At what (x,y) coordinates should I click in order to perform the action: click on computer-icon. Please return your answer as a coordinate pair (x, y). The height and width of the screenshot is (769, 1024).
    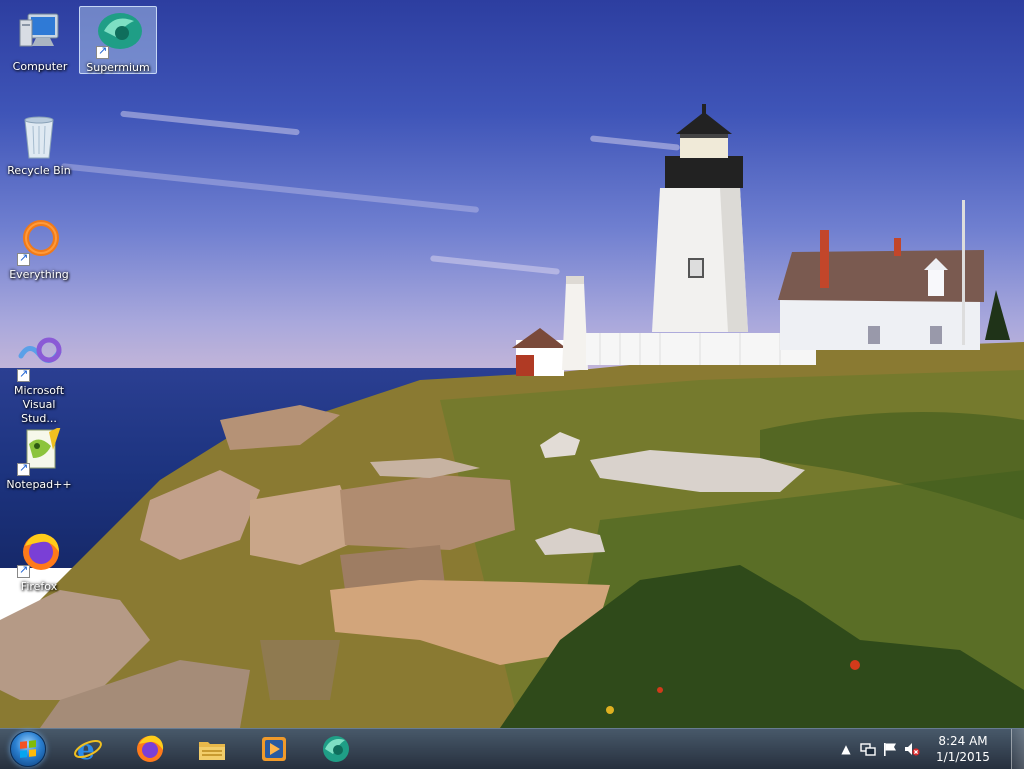
    Looking at the image, I should click on (40, 34).